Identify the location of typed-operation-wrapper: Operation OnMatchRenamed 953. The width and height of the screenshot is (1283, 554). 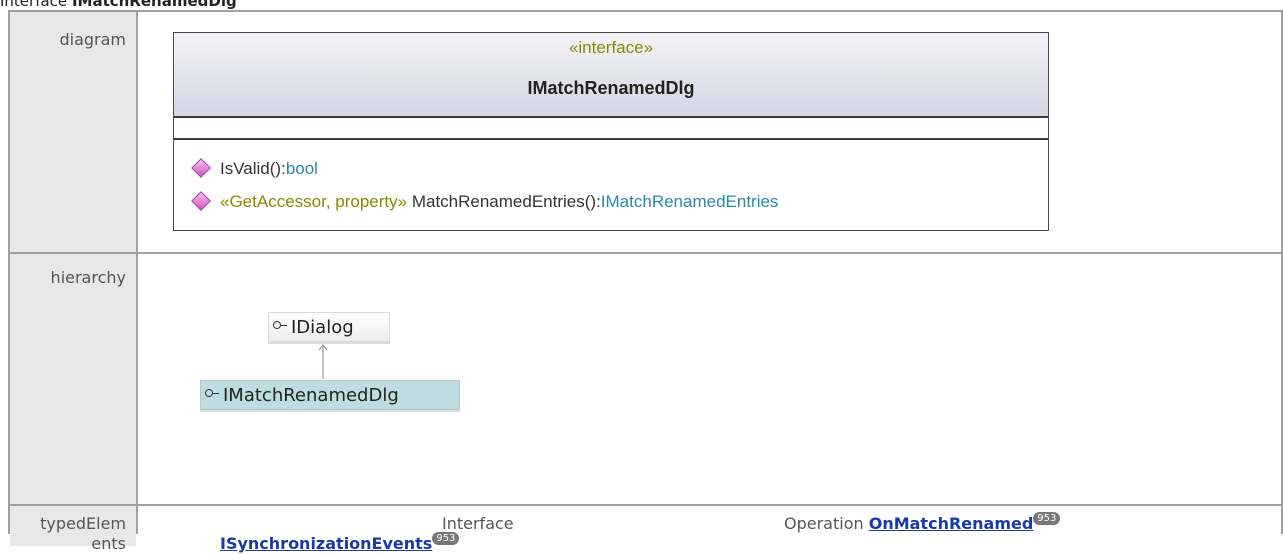
(922, 522).